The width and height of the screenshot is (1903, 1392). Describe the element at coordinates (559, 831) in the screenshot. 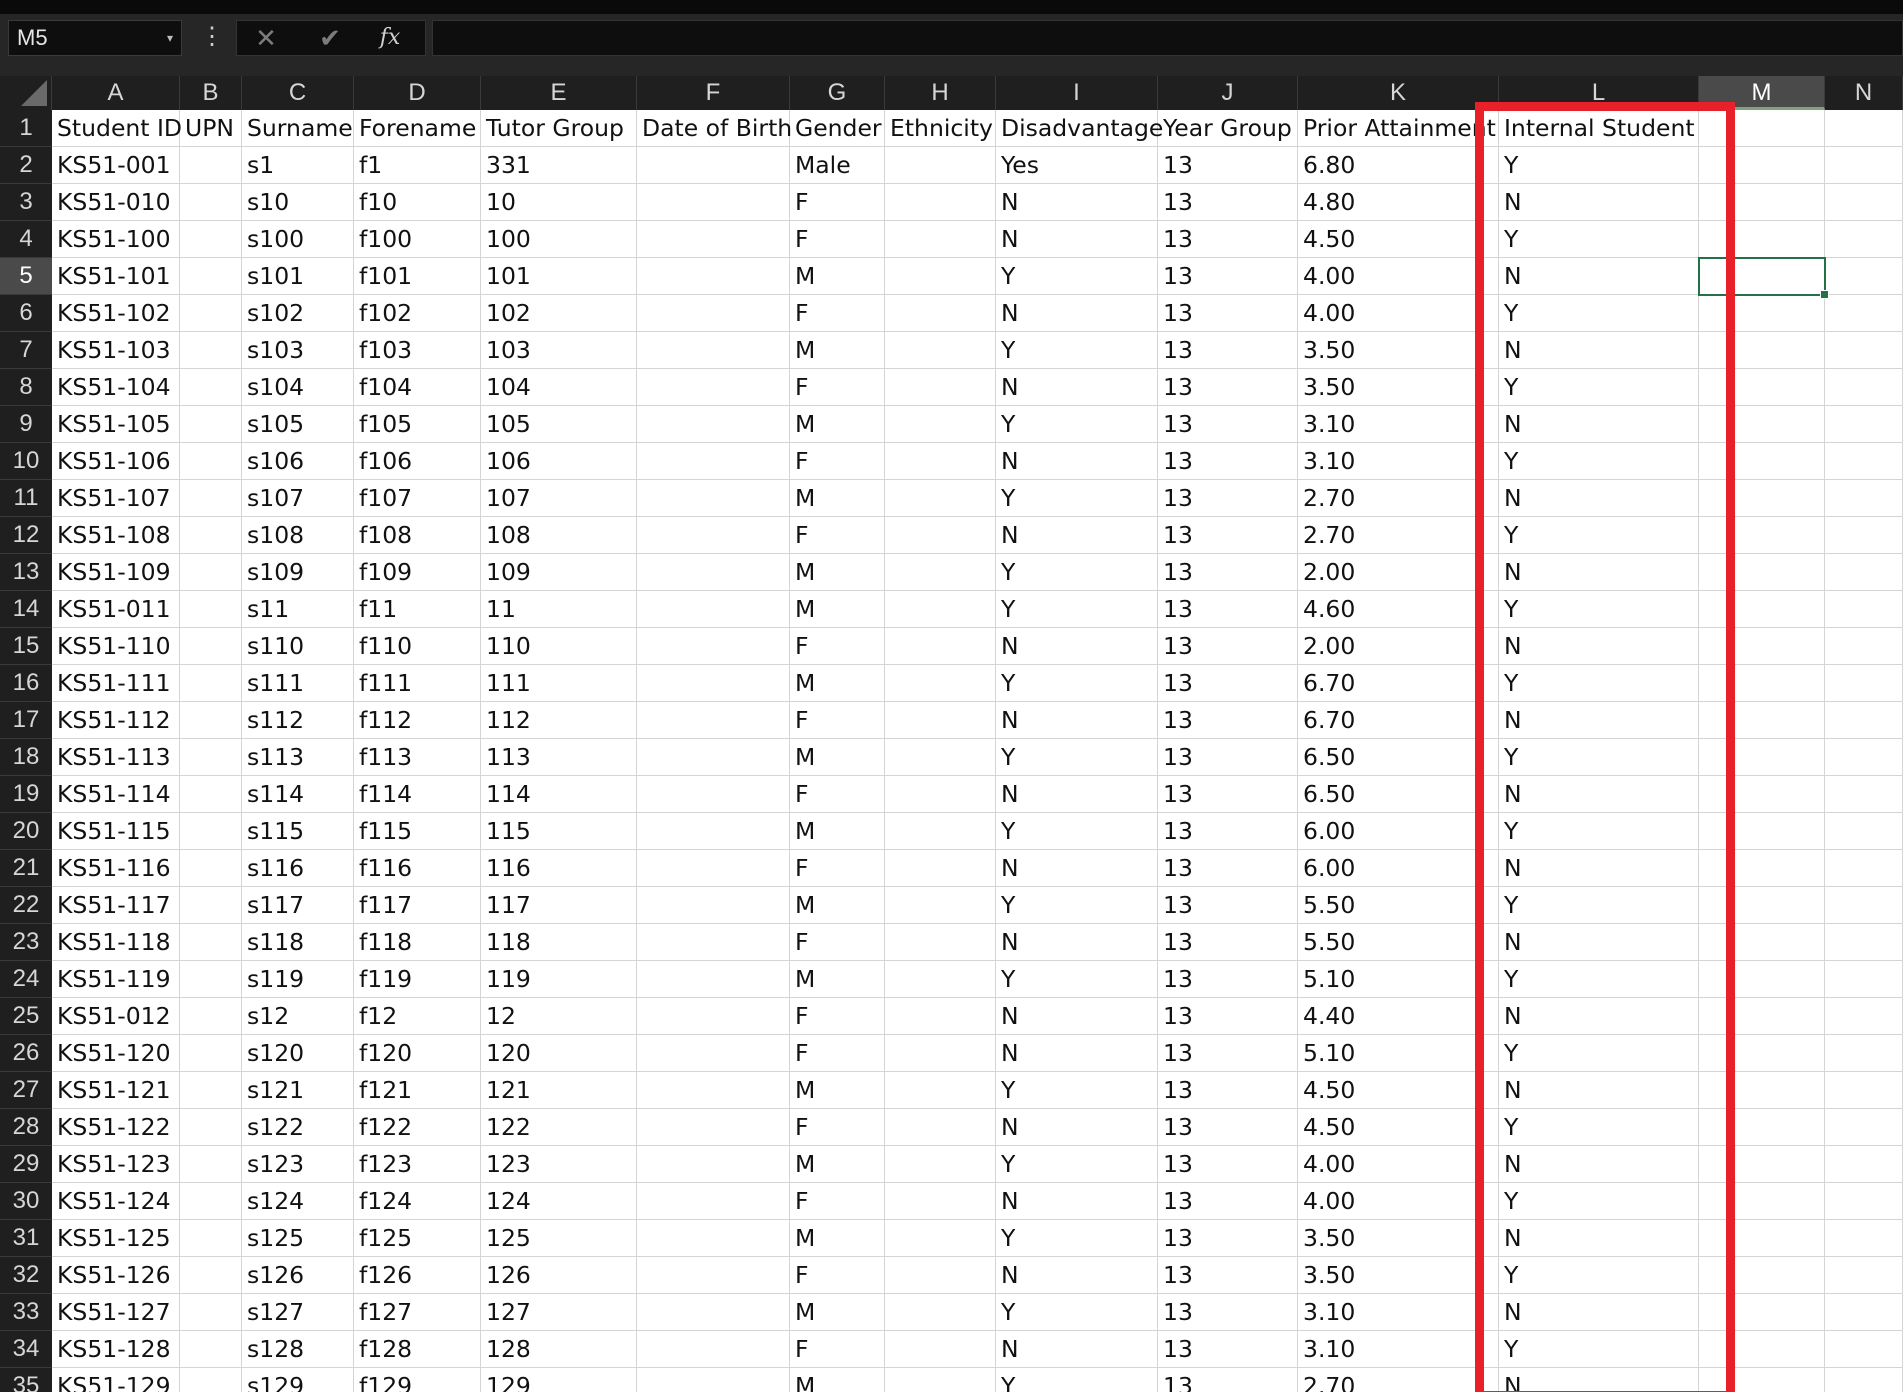

I see `cell-e20: 115` at that location.